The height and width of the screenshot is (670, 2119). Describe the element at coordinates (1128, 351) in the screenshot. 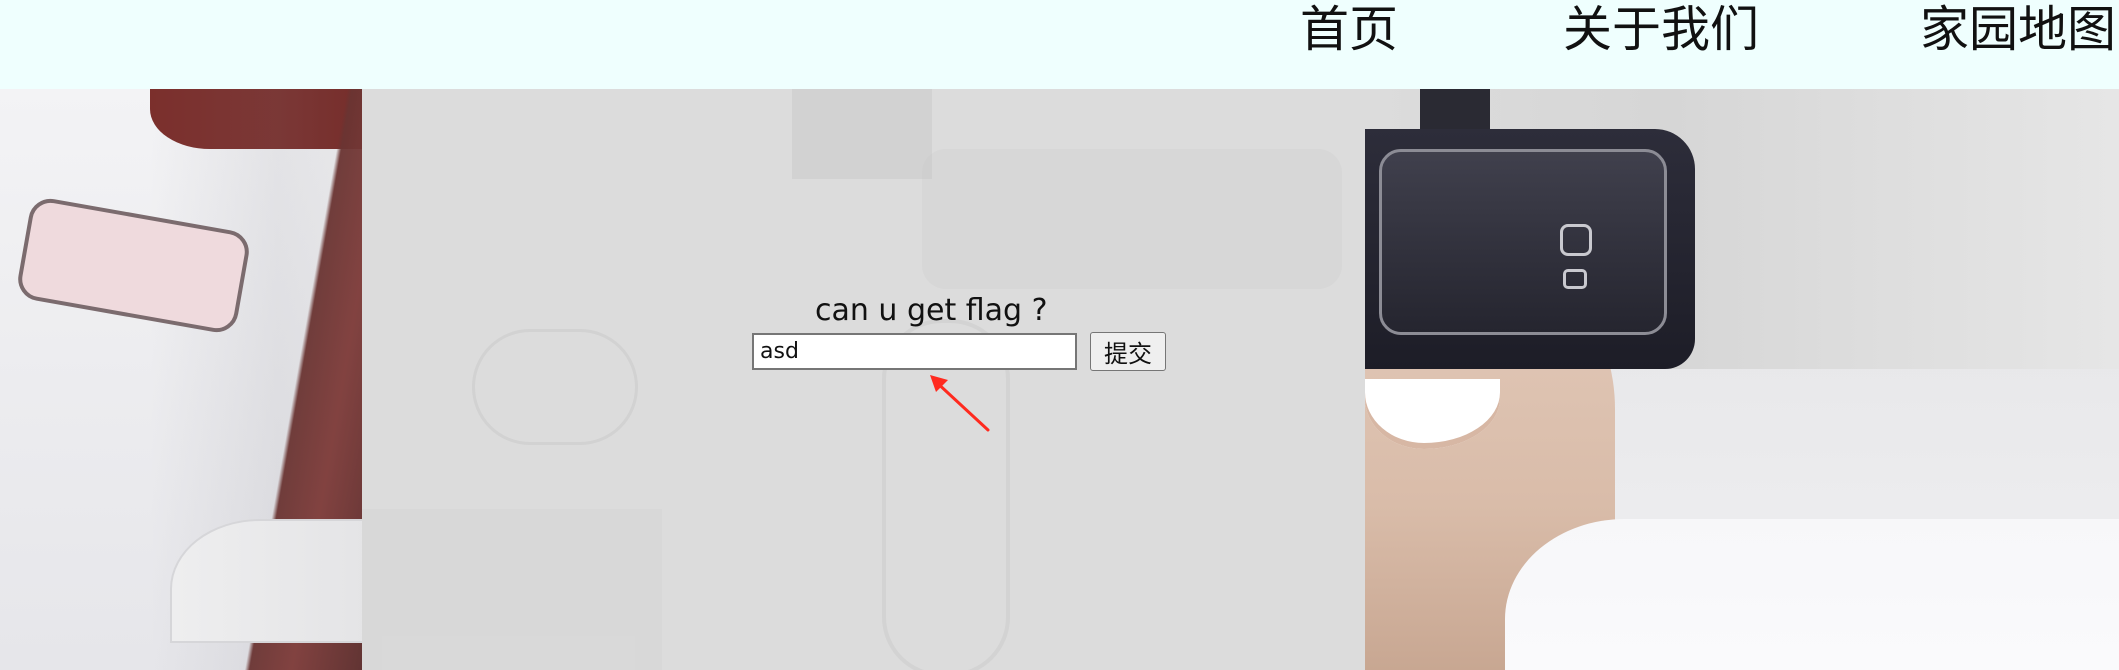

I see `submit-button: 提交` at that location.